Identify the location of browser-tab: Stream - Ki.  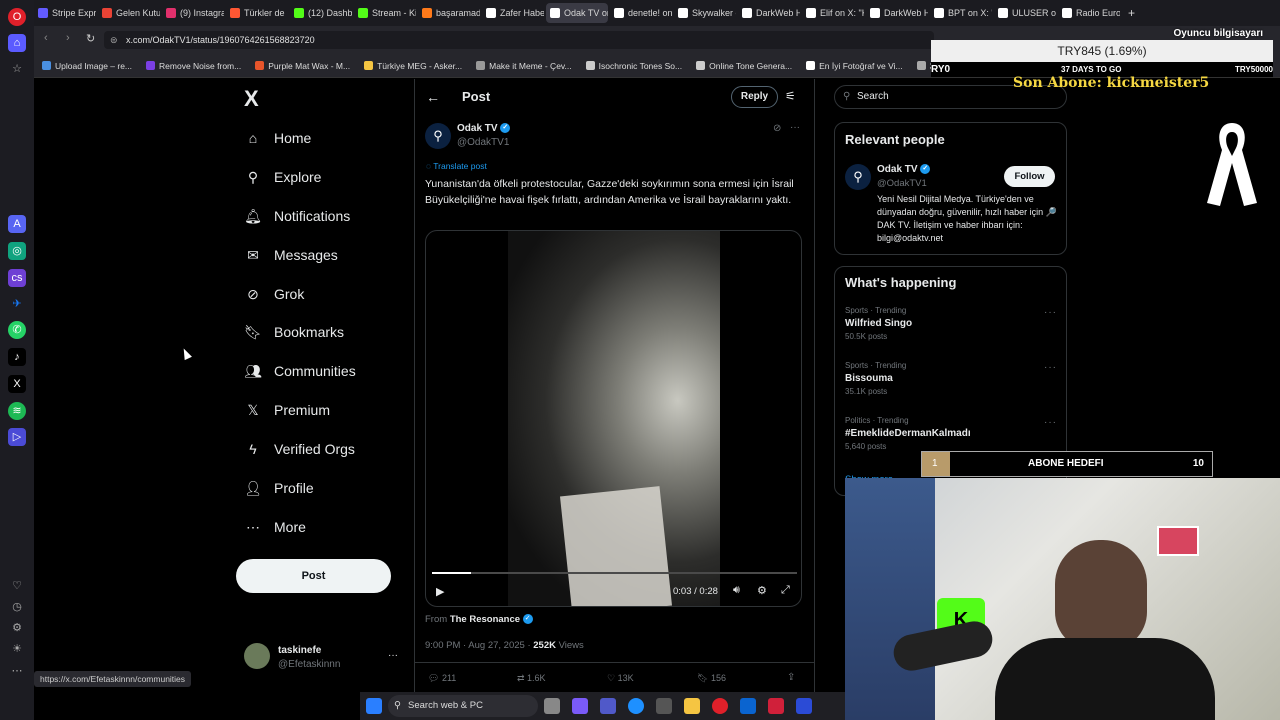
(385, 13).